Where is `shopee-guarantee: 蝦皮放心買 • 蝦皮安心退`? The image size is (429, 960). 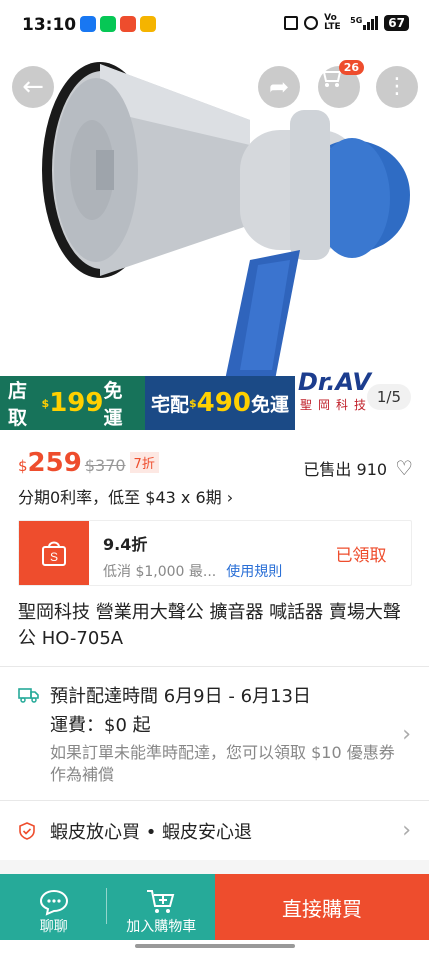 shopee-guarantee: 蝦皮放心買 • 蝦皮安心退 is located at coordinates (151, 831).